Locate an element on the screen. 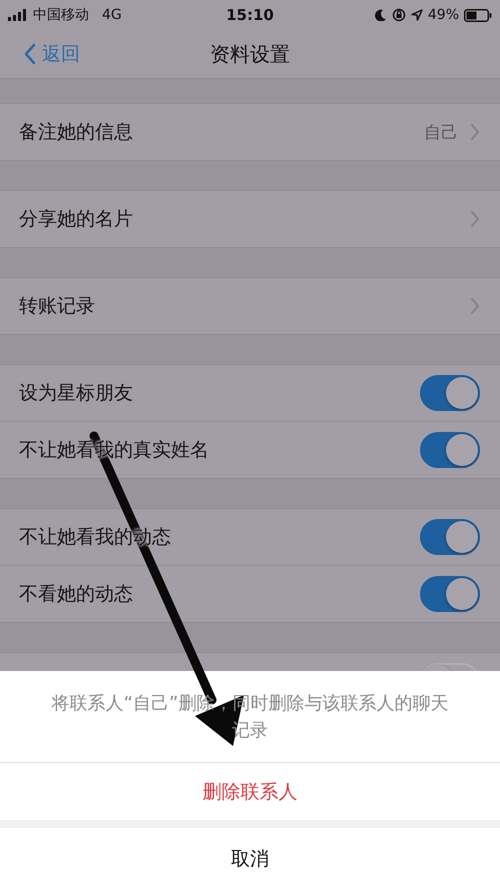 This screenshot has height=889, width=500. row-value: 自己 is located at coordinates (441, 133).